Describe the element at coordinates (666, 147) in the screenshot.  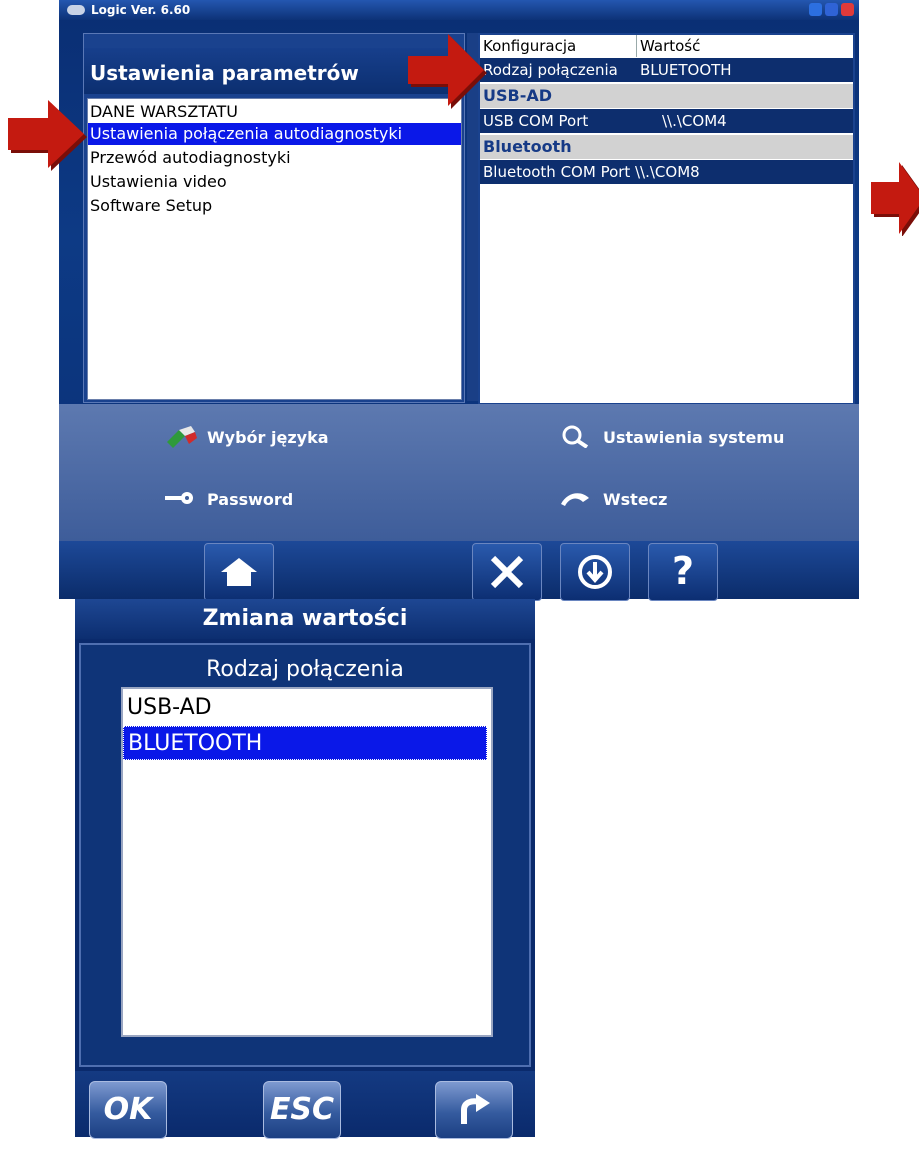
I see `grid-group-bluetooth: Bluetooth` at that location.